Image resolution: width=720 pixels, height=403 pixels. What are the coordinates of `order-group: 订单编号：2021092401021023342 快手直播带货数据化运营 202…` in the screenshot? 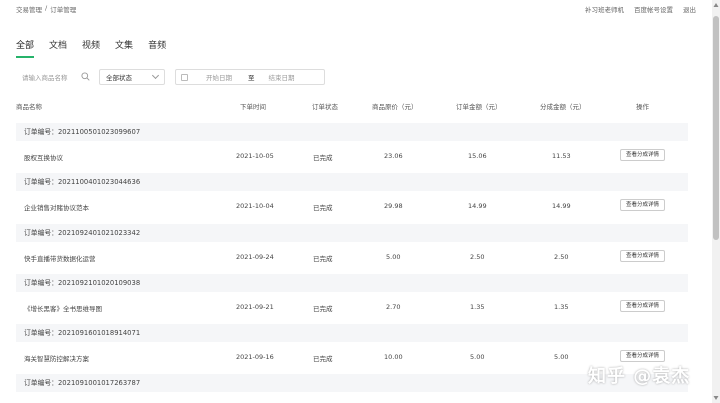 It's located at (352, 248).